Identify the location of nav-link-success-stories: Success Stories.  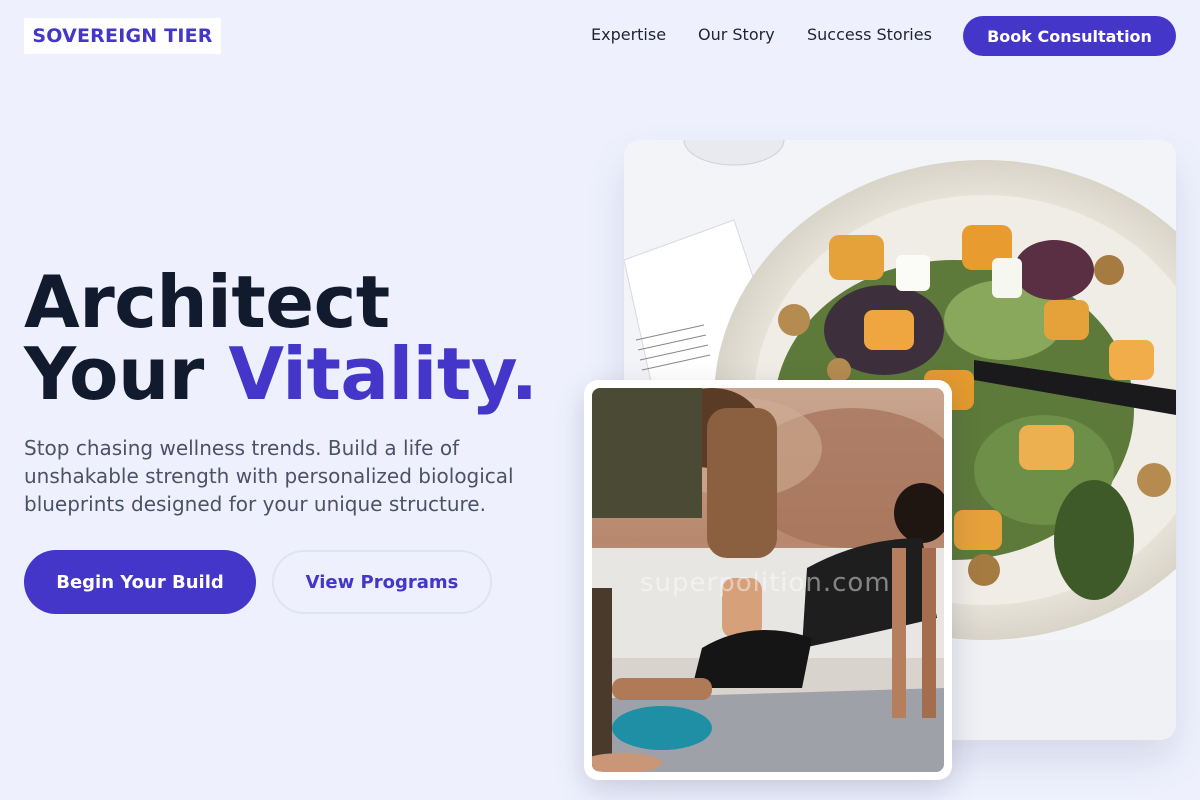
(869, 36).